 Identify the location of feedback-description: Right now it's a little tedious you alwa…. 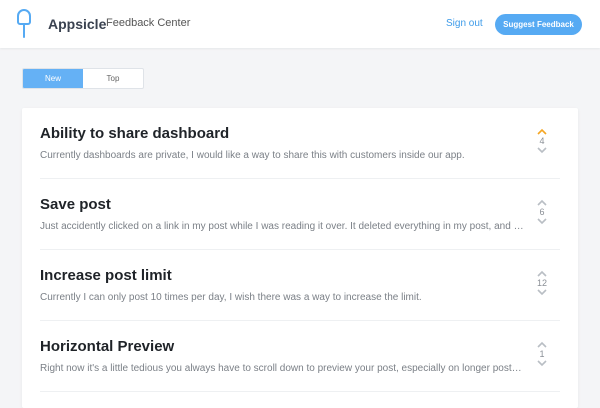
(283, 368).